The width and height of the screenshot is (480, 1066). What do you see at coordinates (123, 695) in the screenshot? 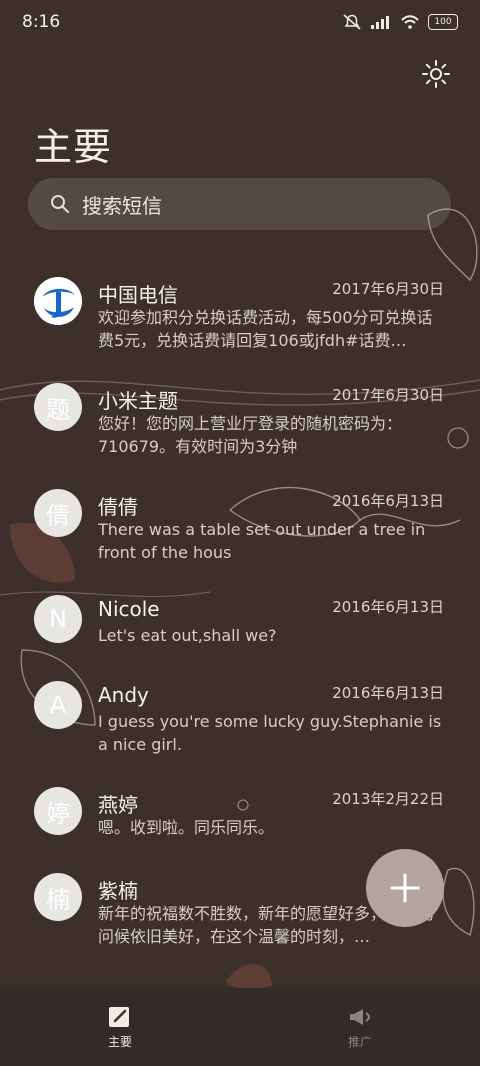
I see `contact-name: Andy` at bounding box center [123, 695].